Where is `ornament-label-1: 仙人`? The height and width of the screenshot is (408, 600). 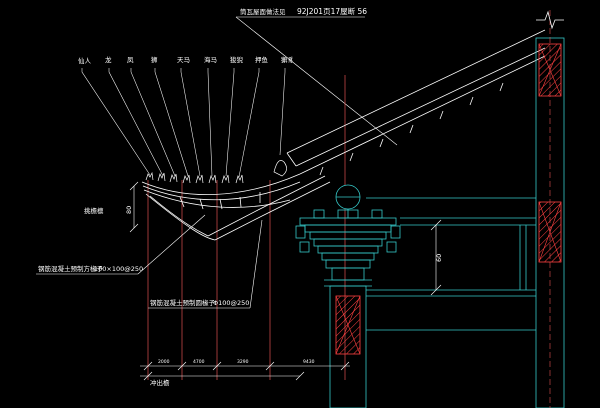 ornament-label-1: 仙人 is located at coordinates (85, 60).